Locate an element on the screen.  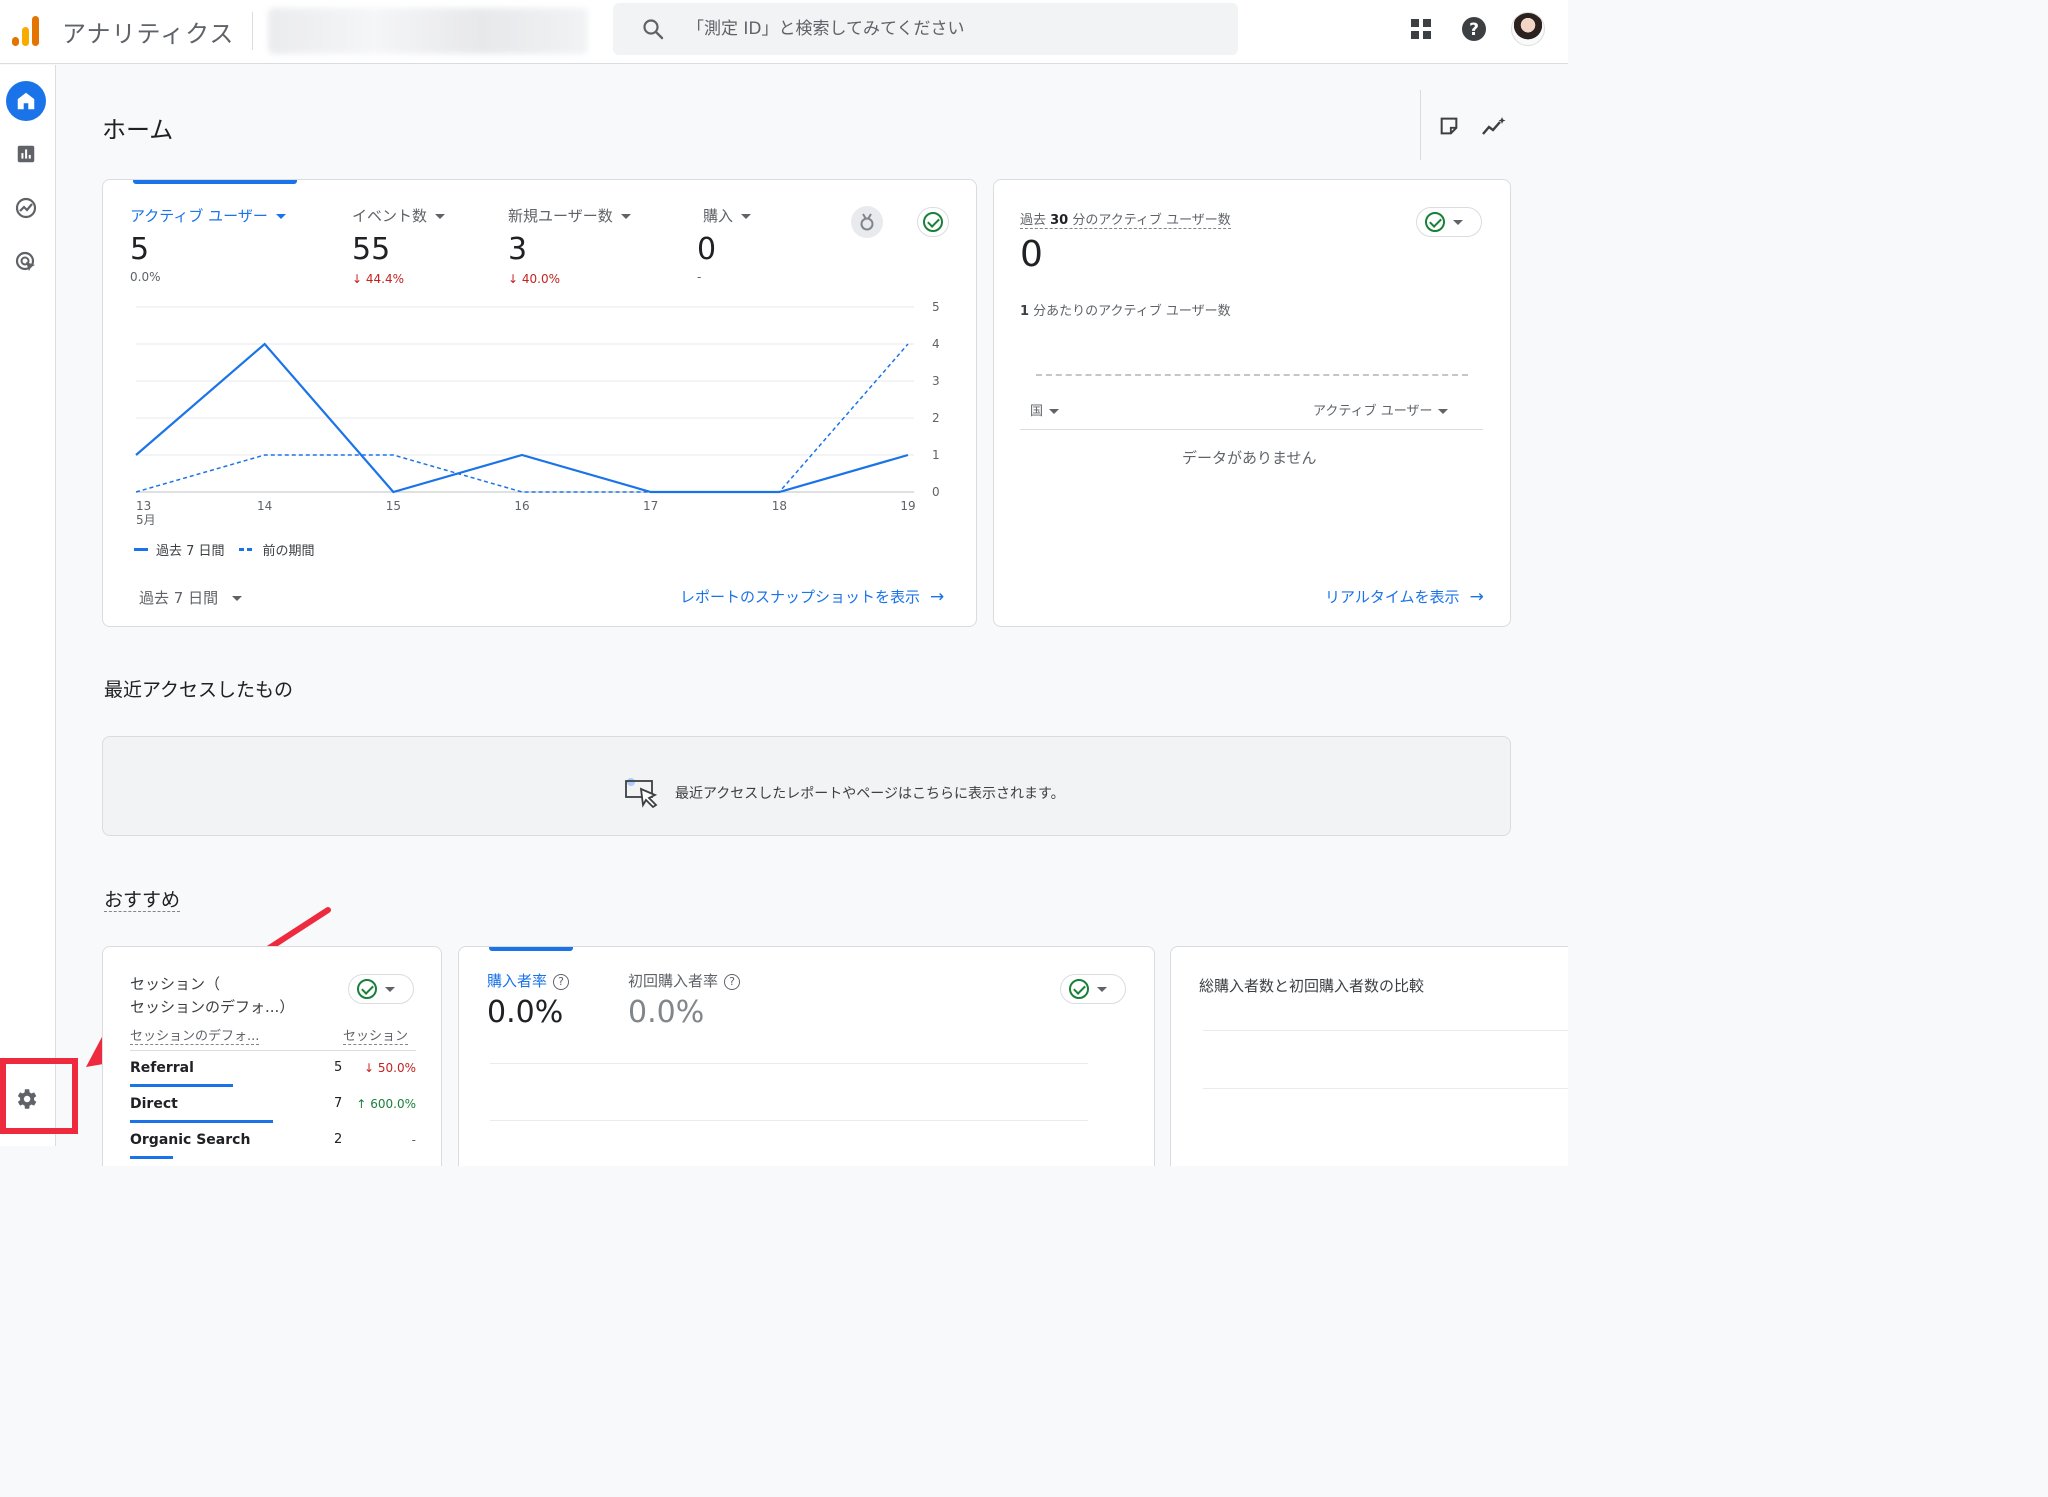
metric-tab-first-time-purchaser-rate: 初回購入者率? is located at coordinates (684, 980).